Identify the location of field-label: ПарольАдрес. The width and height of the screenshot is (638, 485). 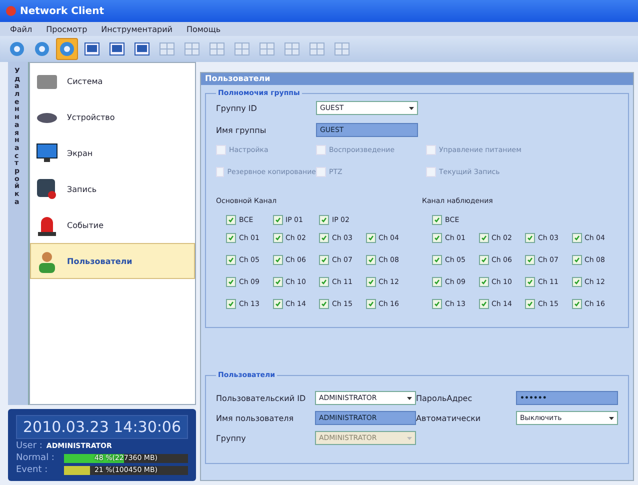
(445, 398).